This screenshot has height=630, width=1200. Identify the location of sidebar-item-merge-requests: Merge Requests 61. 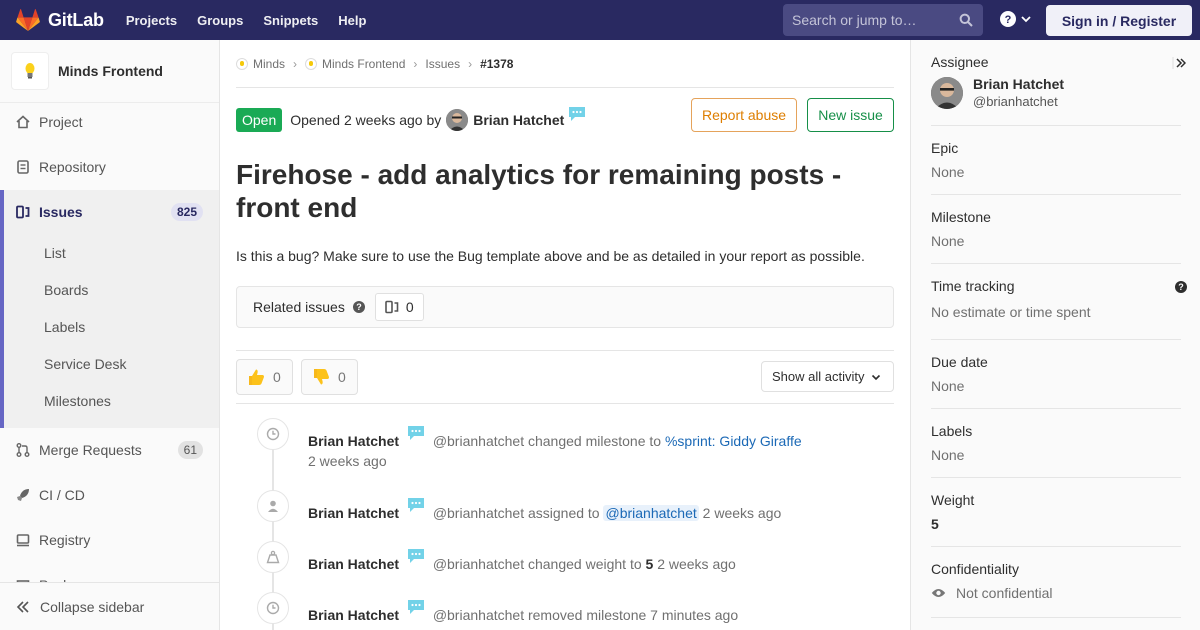
(109, 450).